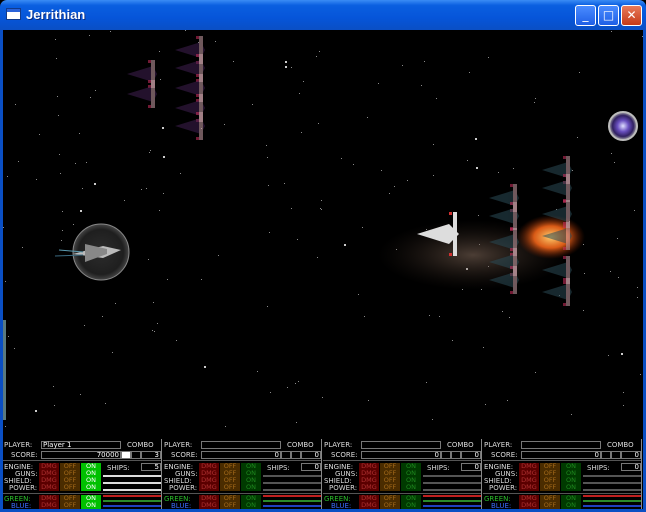 The width and height of the screenshot is (646, 512). What do you see at coordinates (631, 15) in the screenshot?
I see `close-button: ✕` at bounding box center [631, 15].